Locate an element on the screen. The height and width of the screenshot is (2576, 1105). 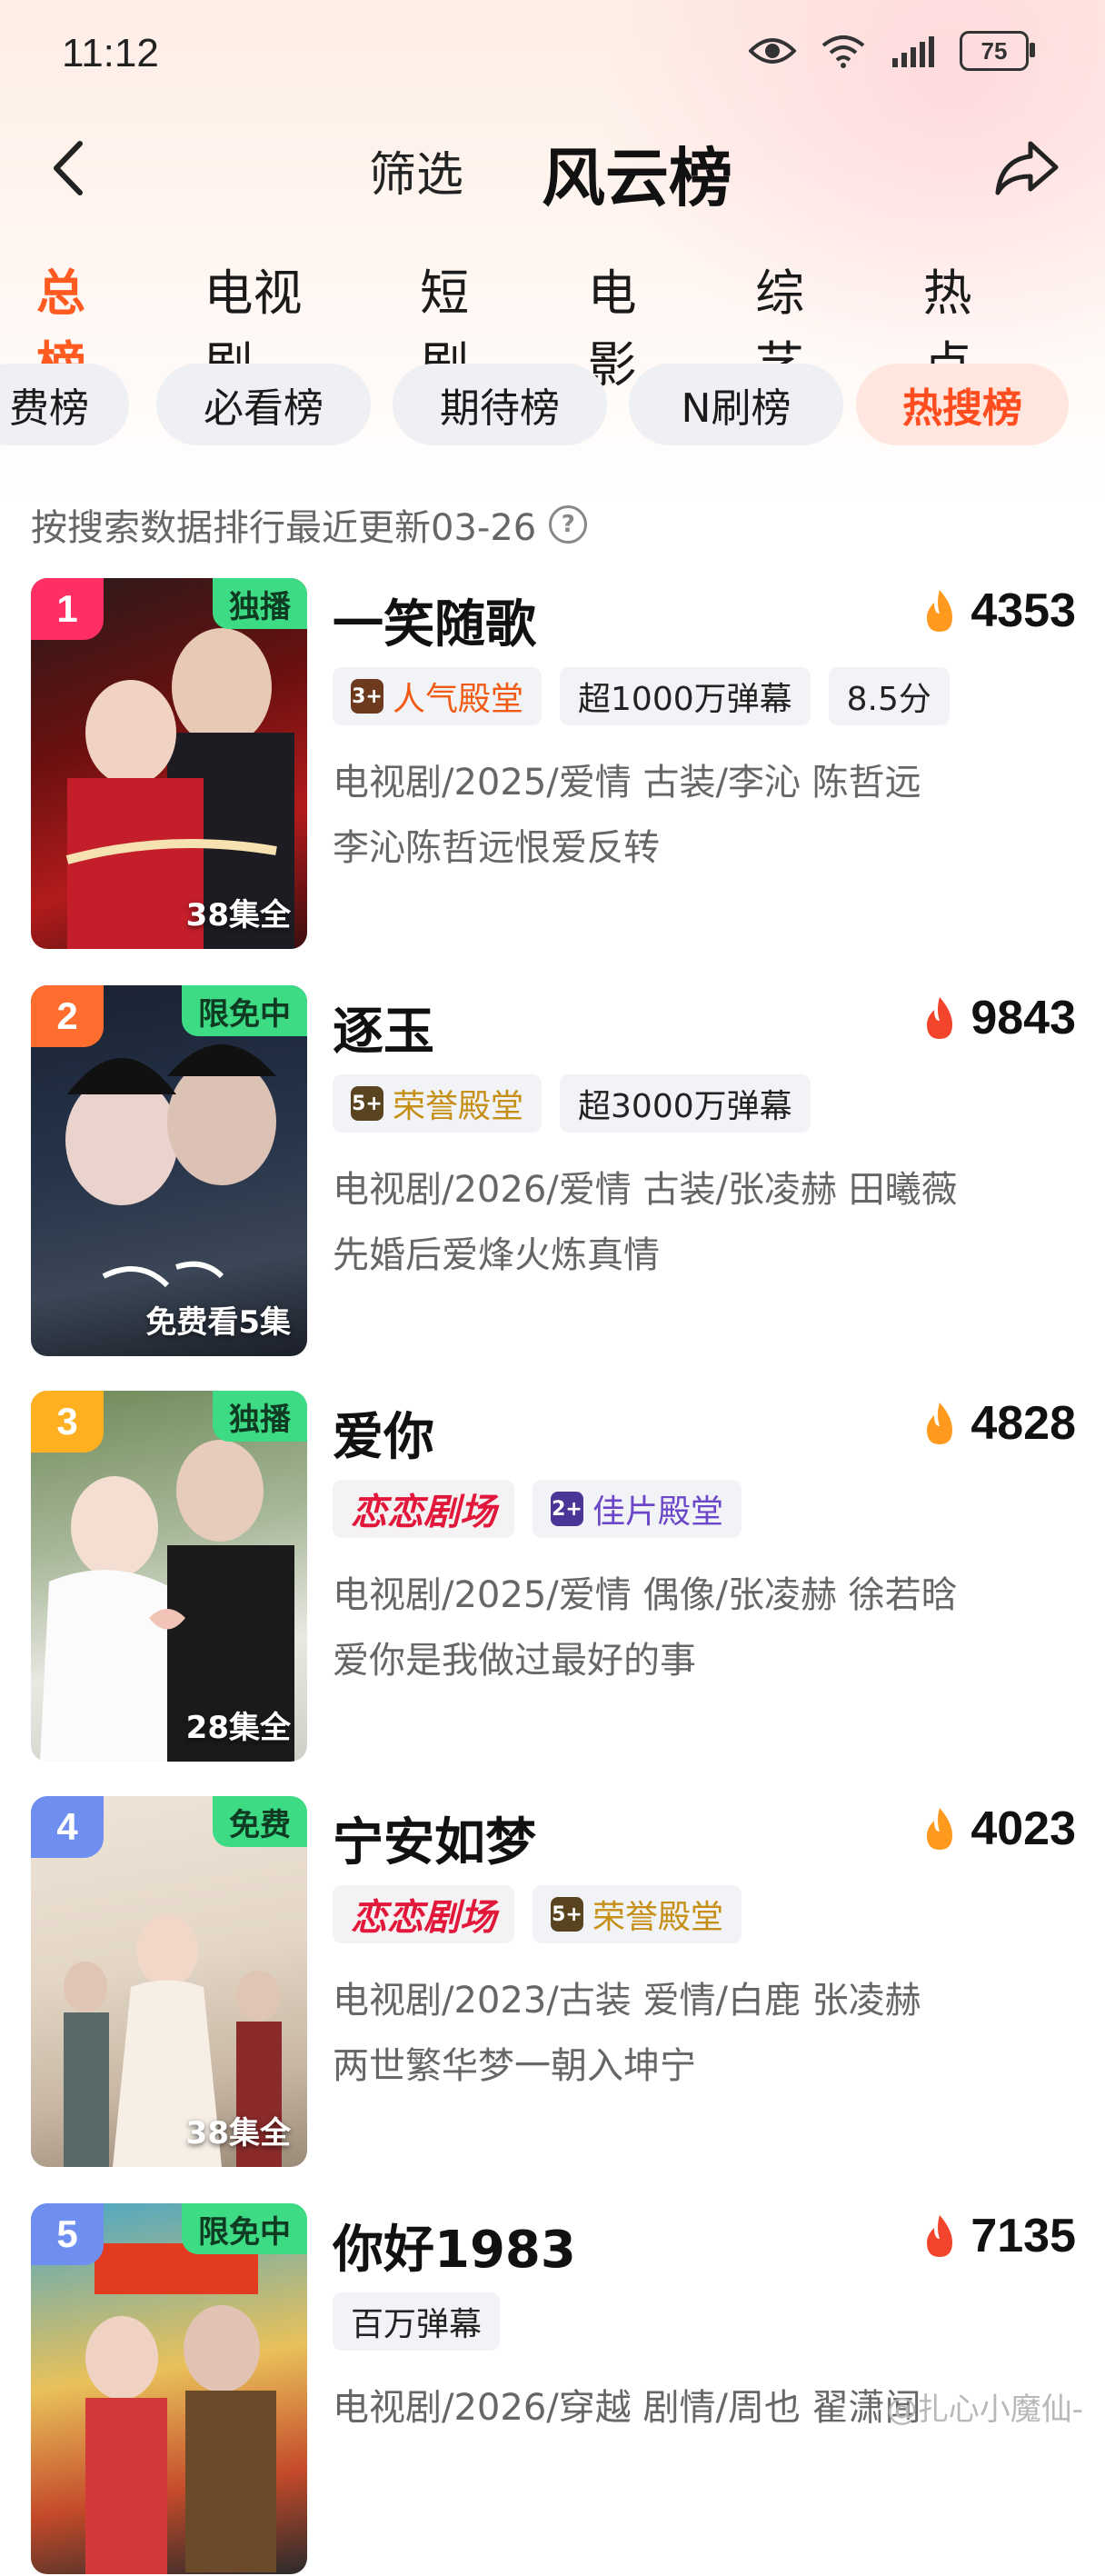
item-title: 宁安如梦 is located at coordinates (435, 1838).